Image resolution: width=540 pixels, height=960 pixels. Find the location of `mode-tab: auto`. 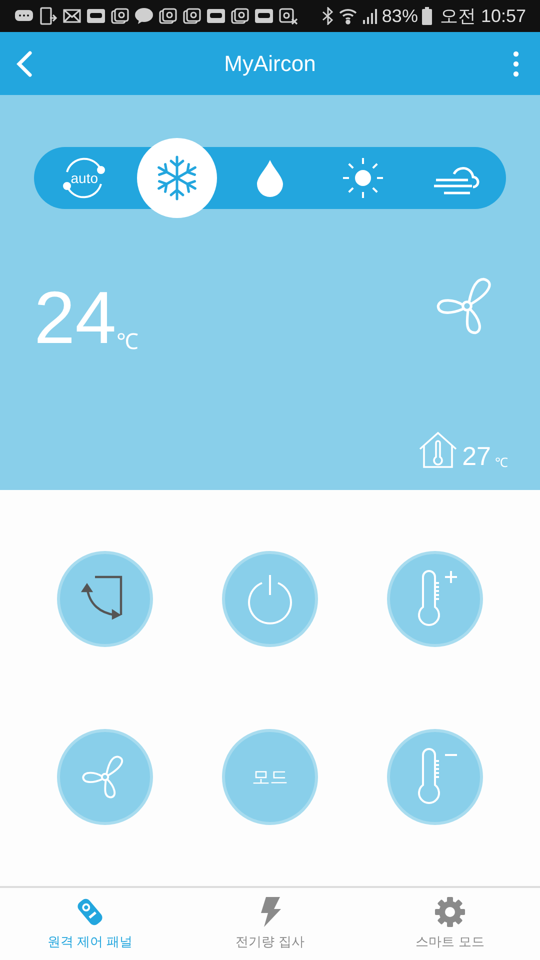

mode-tab: auto is located at coordinates (84, 178).